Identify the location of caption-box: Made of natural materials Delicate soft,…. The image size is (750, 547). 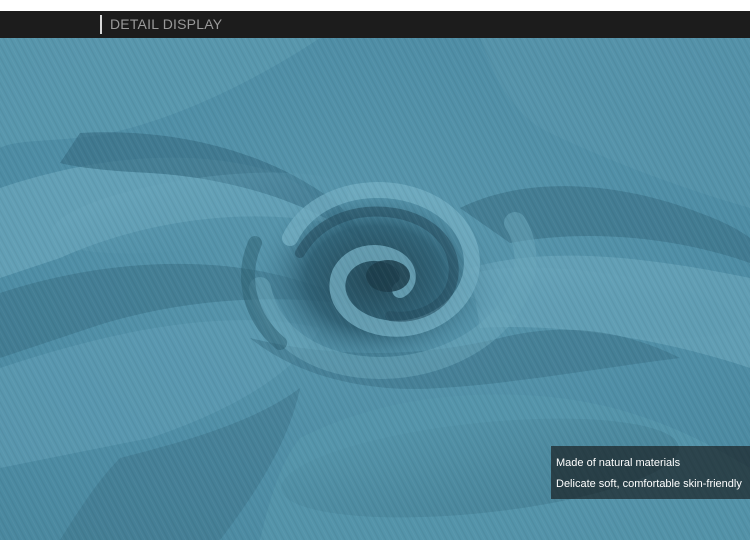
(650, 472).